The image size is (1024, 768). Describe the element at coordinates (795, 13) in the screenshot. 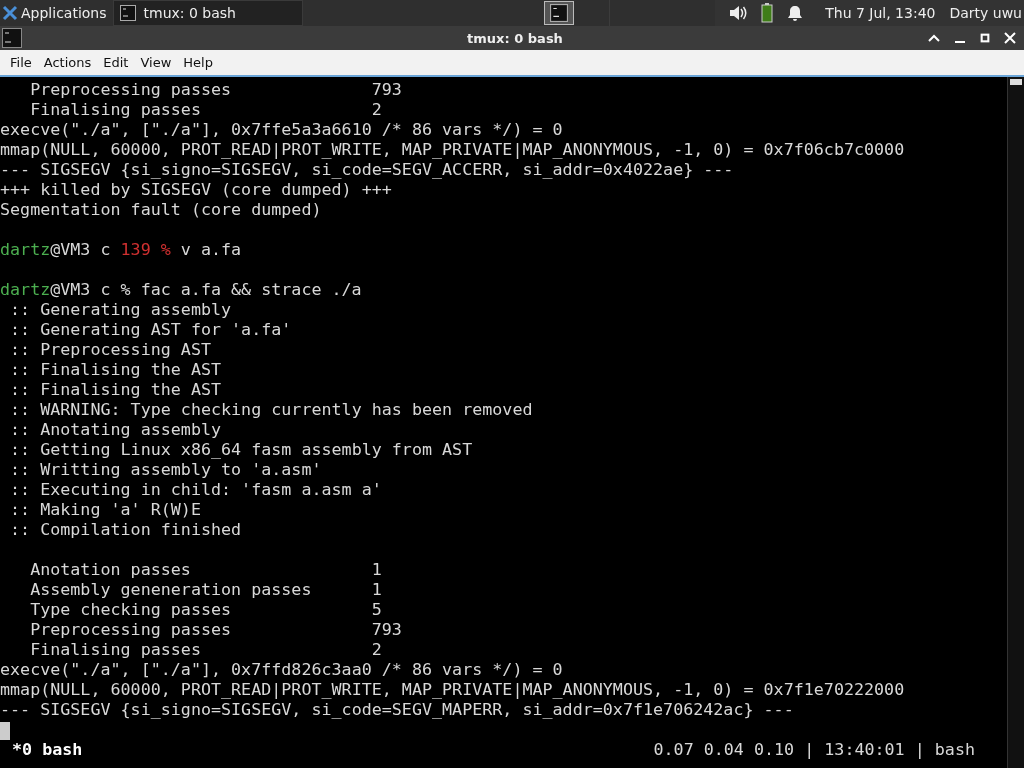

I see `bell-icon` at that location.